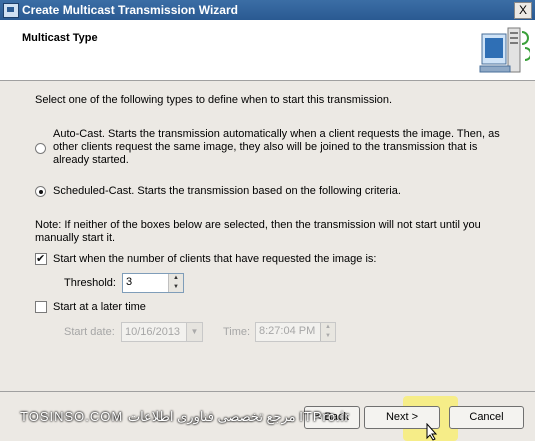  What do you see at coordinates (99, 307) in the screenshot?
I see `later-checkbox-label: Start at a later time` at bounding box center [99, 307].